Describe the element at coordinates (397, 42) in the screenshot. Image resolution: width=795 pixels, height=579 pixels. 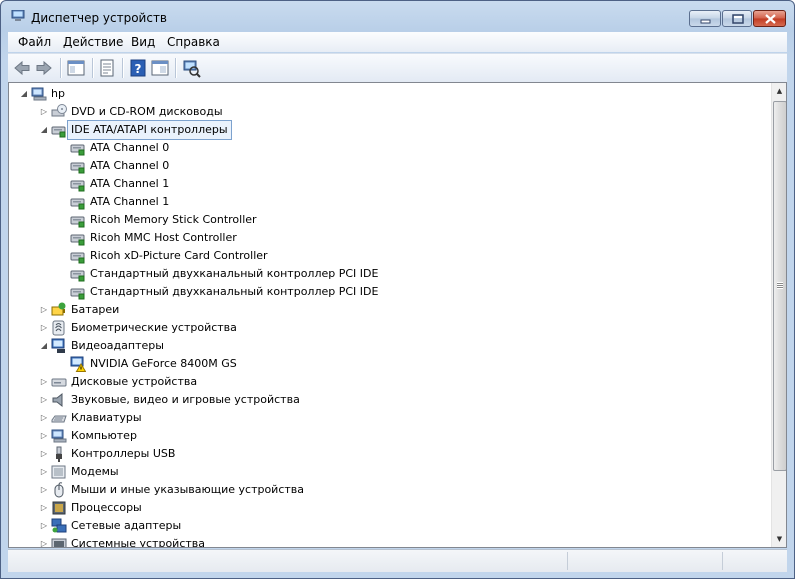
I see `menu-bar: Файл Действие Вид Справка` at that location.